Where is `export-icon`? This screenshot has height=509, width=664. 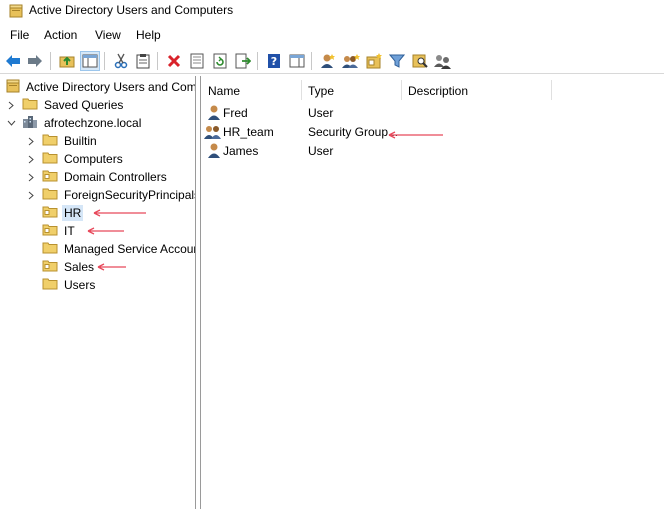
export-icon is located at coordinates (243, 61).